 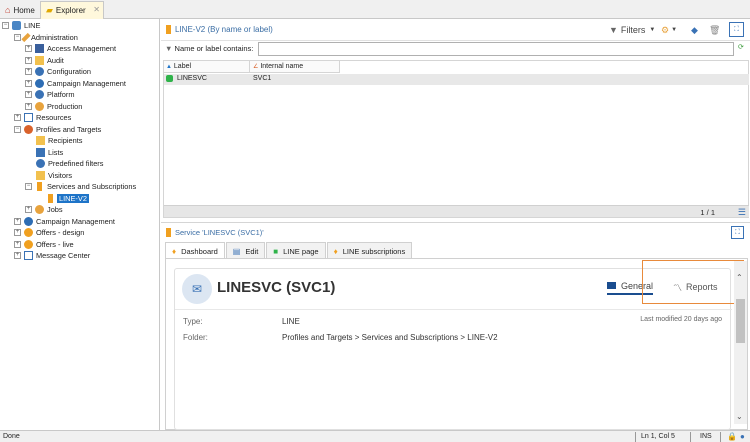 What do you see at coordinates (50, 94) in the screenshot?
I see `tree-item-platform: + Platform` at bounding box center [50, 94].